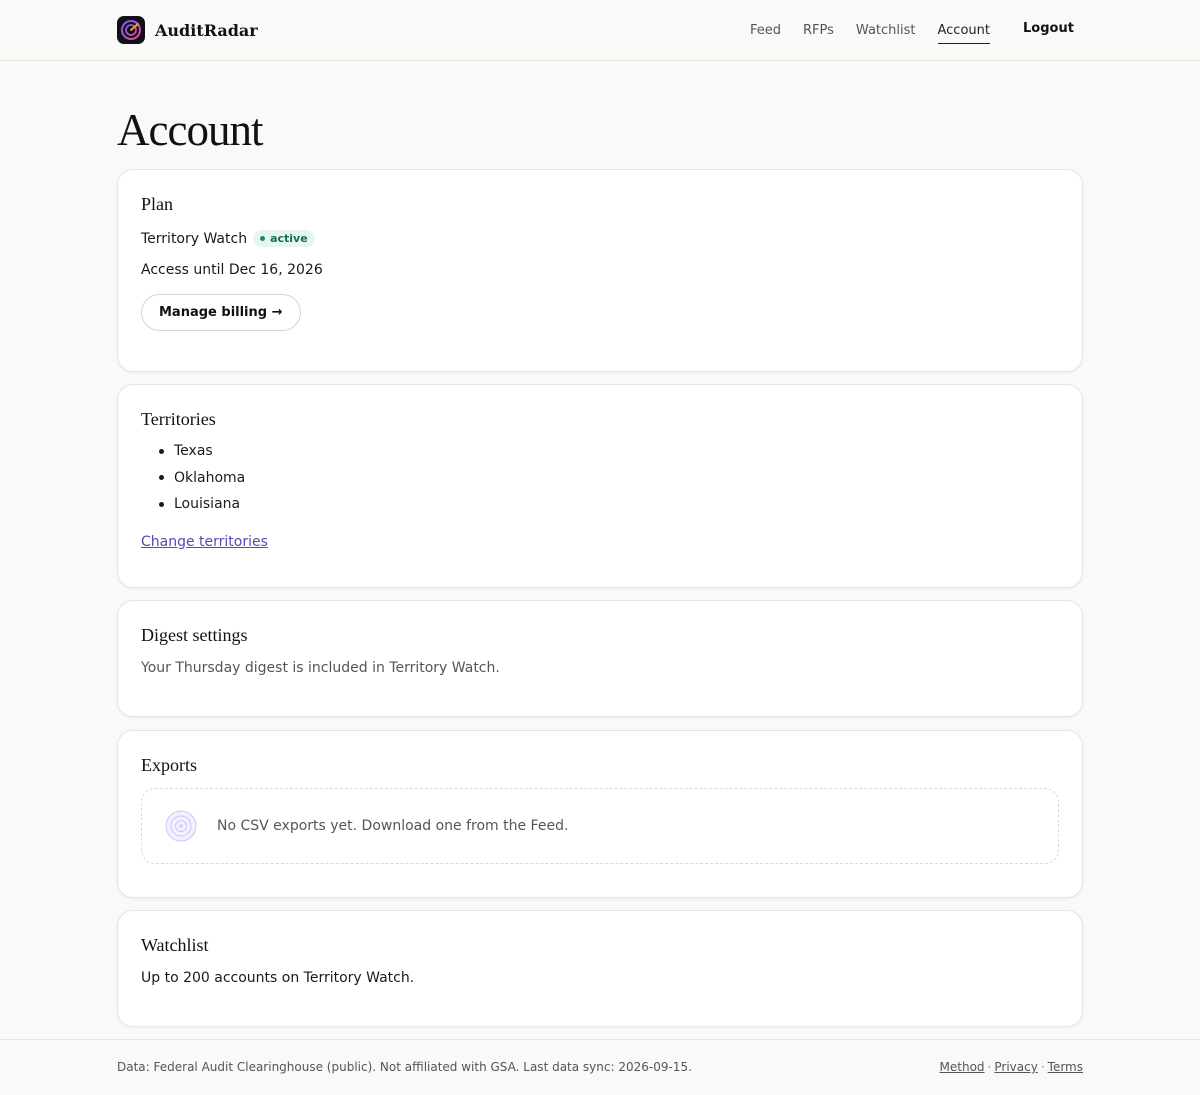  I want to click on list-item: Oklahoma, so click(600, 478).